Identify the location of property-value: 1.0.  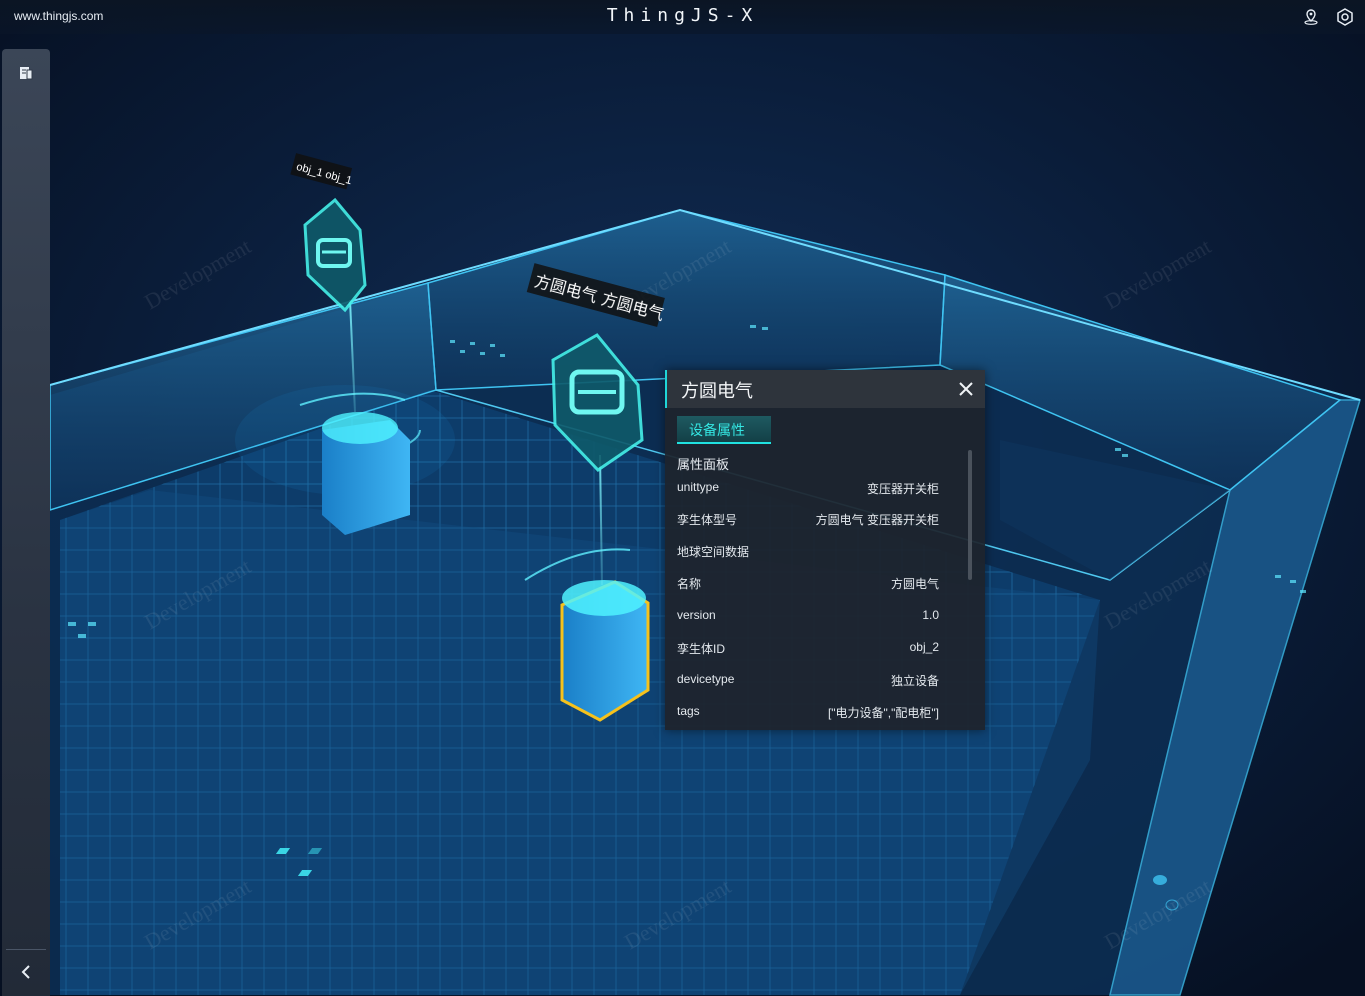
(930, 615).